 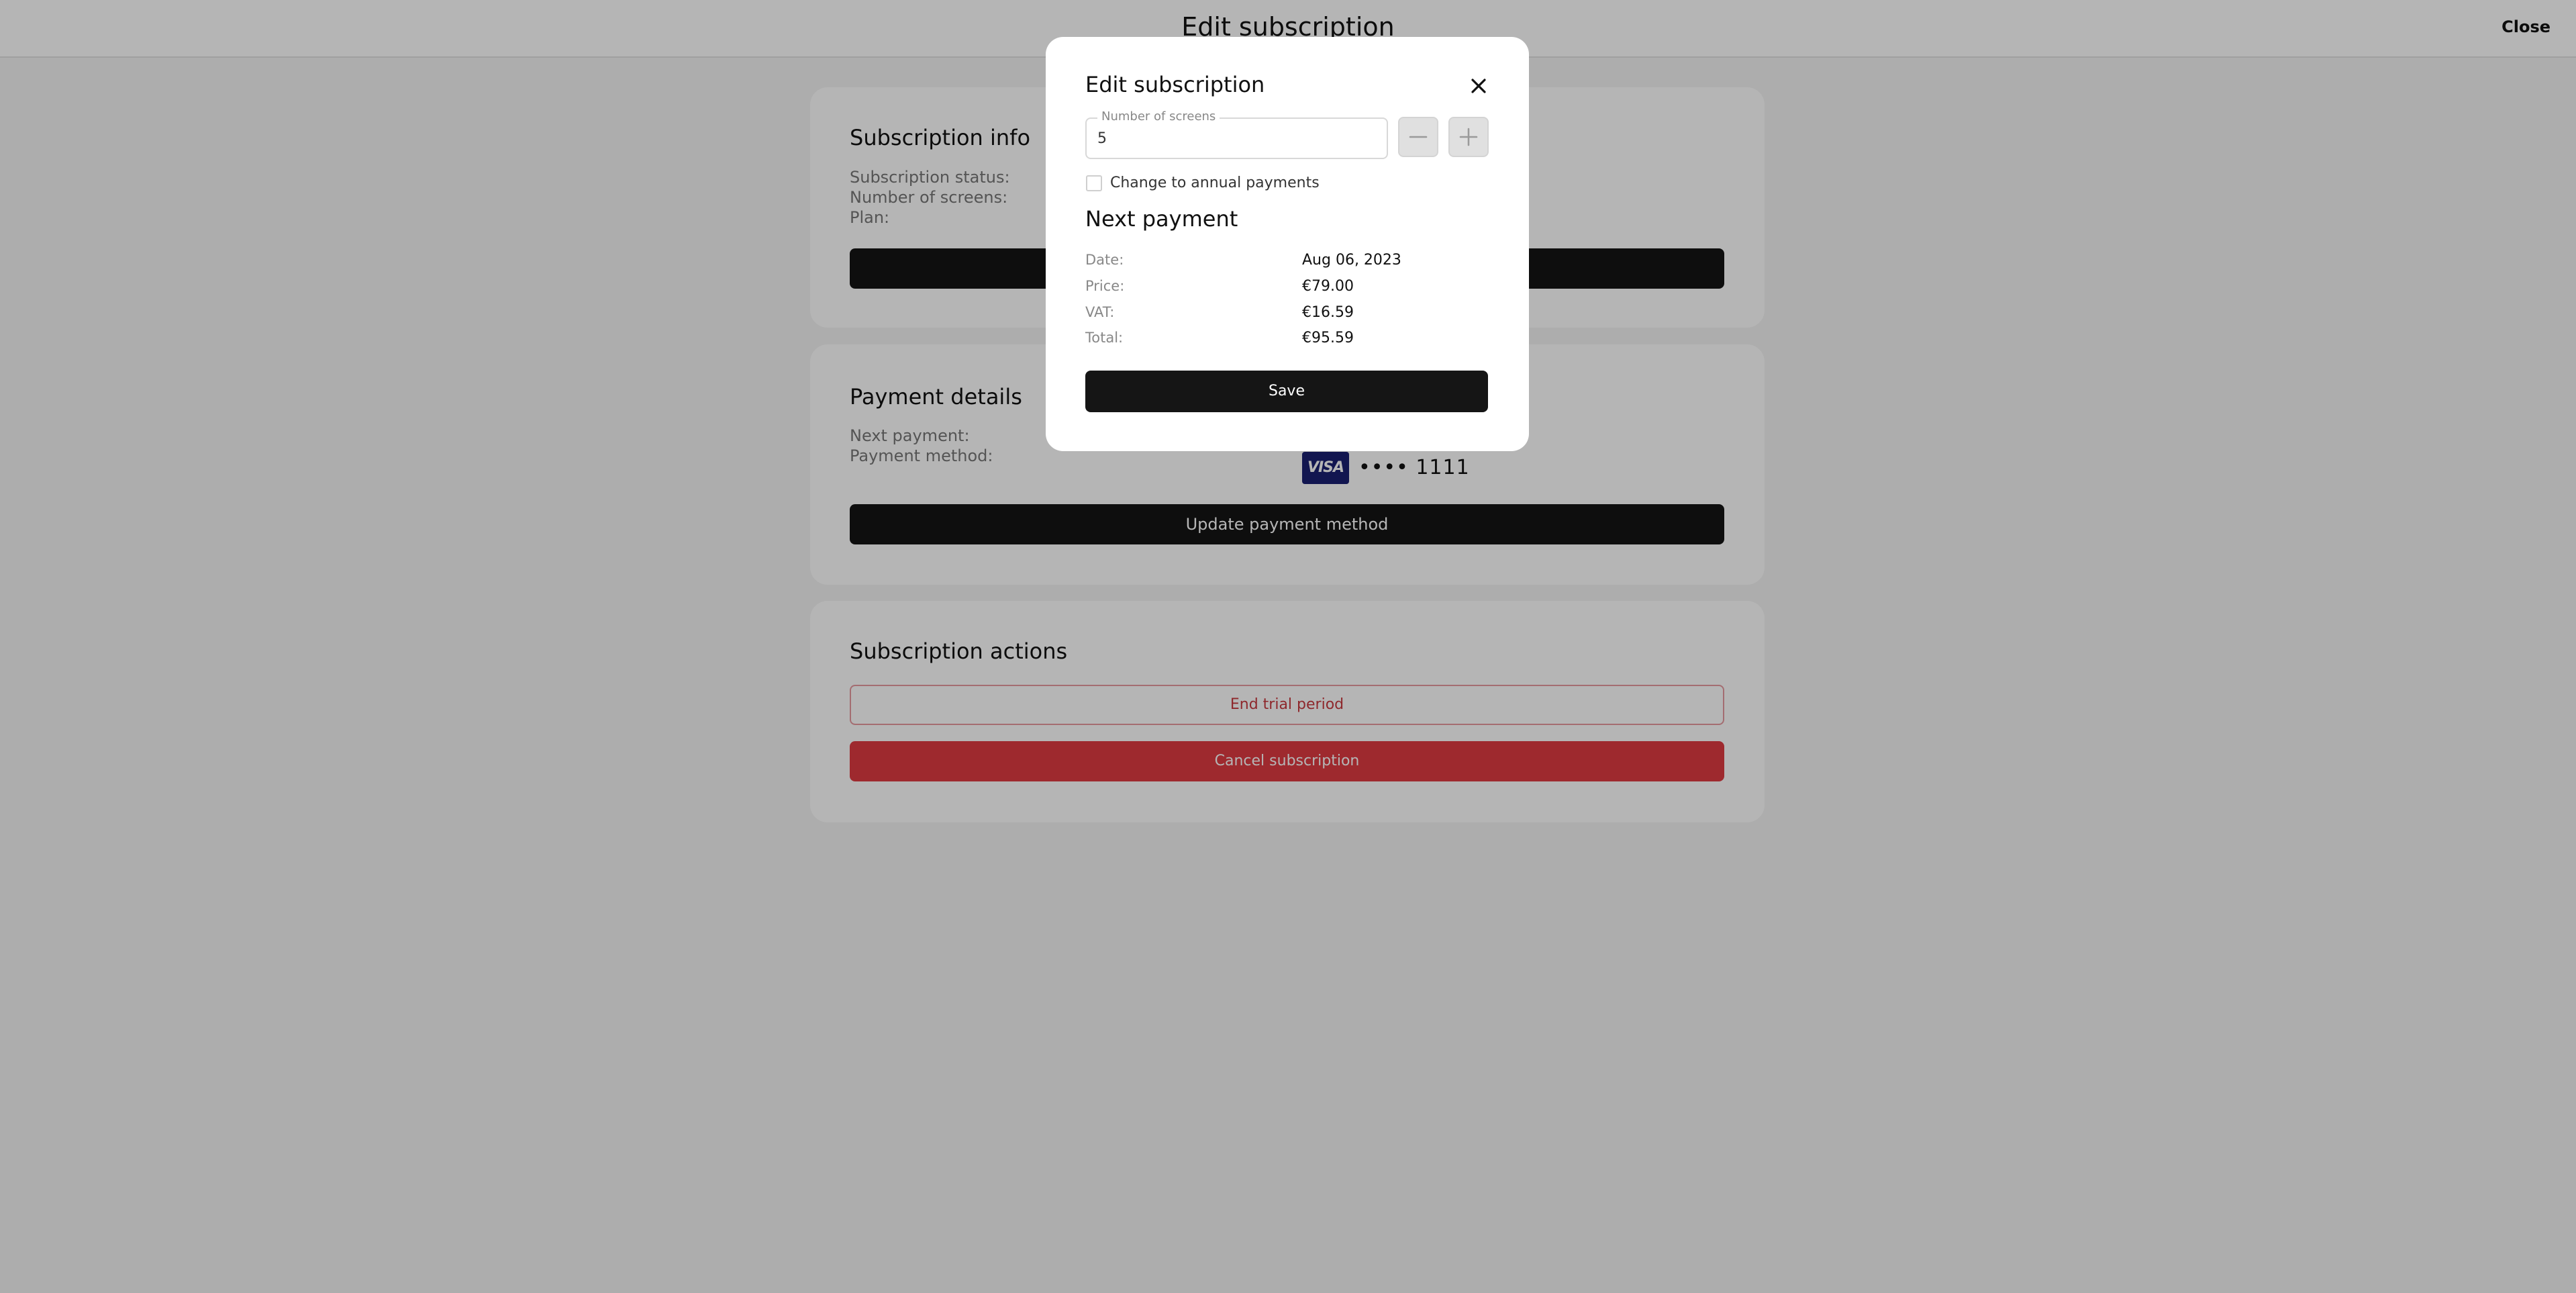 What do you see at coordinates (1158, 116) in the screenshot?
I see `number-of-screens-label: Number of screens` at bounding box center [1158, 116].